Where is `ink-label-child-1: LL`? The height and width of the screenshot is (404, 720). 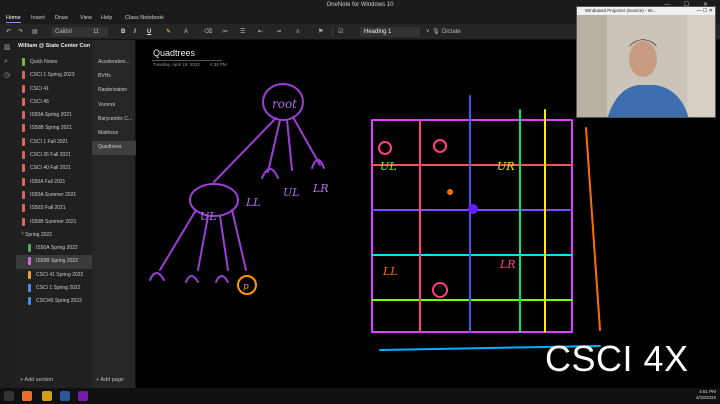
ink-label-child-1: LL is located at coordinates (253, 202).